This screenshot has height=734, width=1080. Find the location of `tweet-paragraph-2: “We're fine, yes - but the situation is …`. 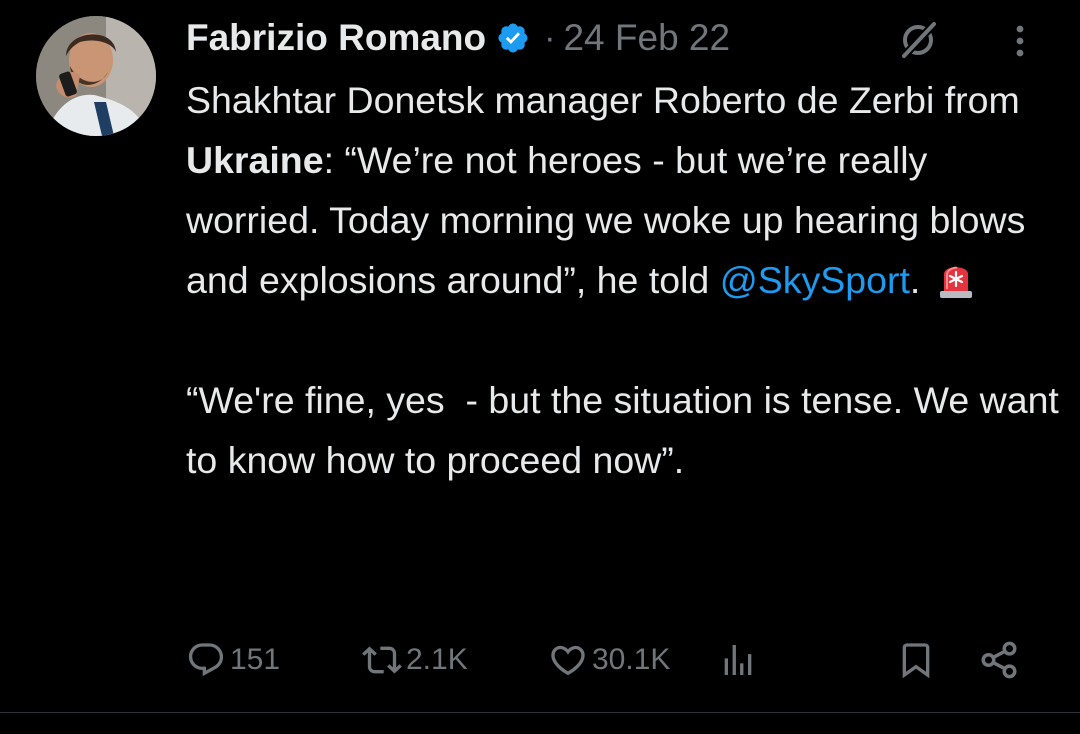

tweet-paragraph-2: “We're fine, yes - but the situation is … is located at coordinates (628, 430).